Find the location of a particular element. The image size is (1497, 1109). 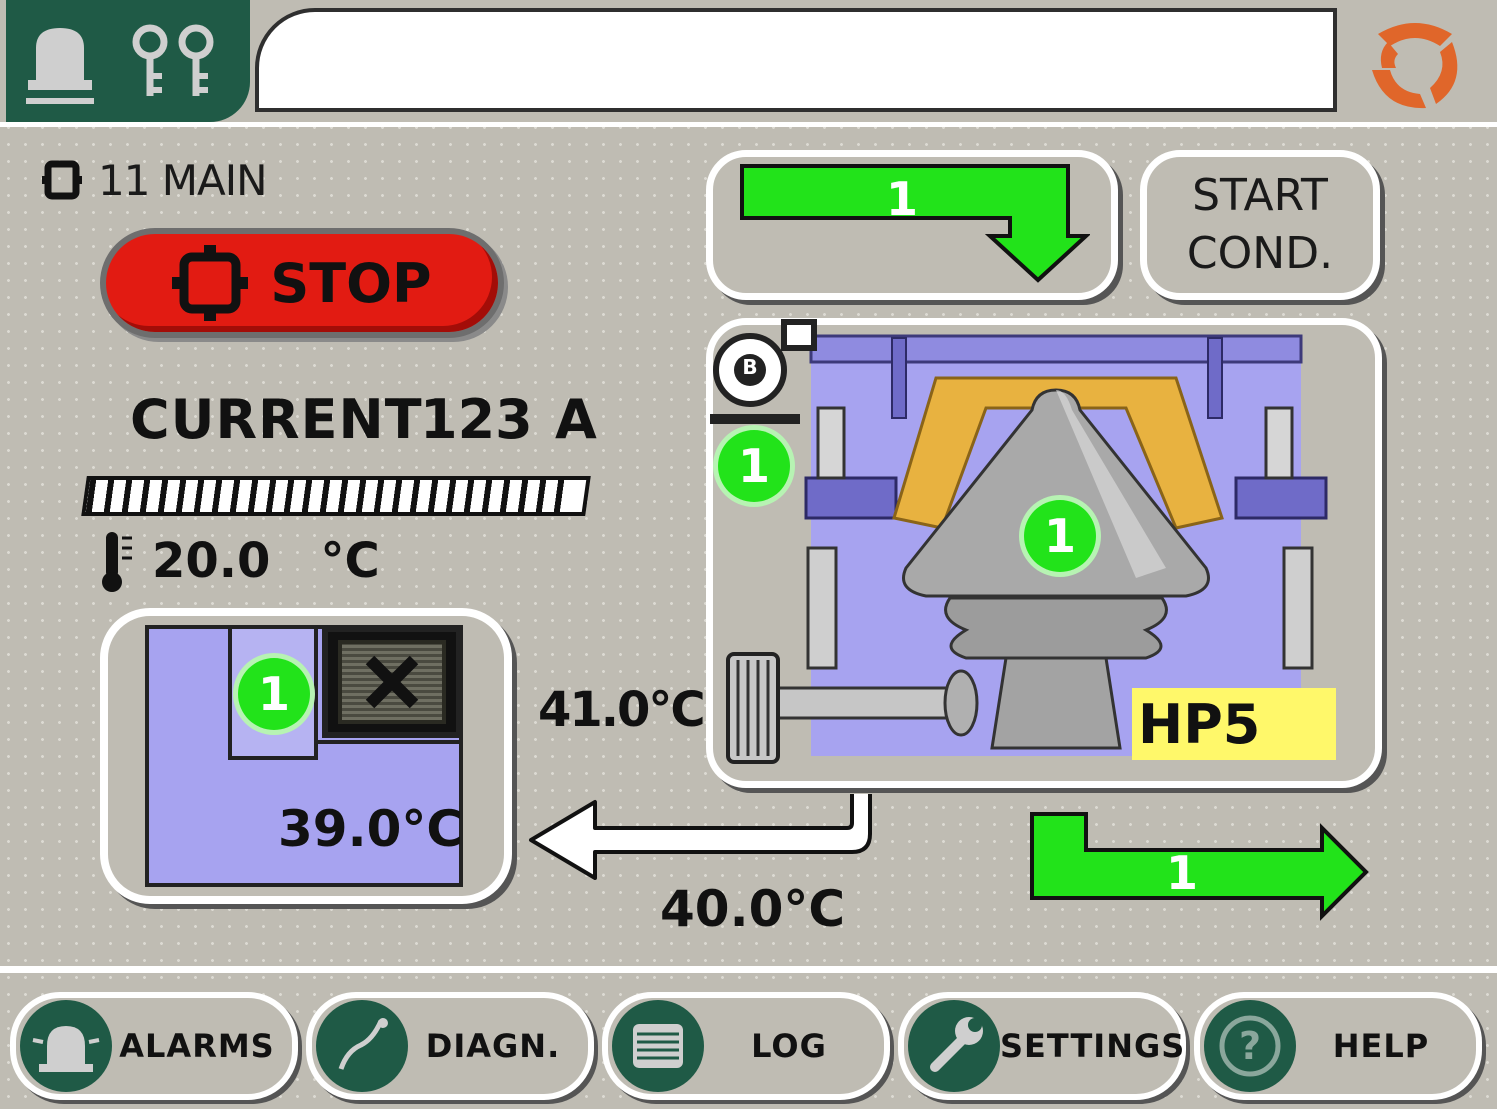

alarm-tab is located at coordinates (61, 61).